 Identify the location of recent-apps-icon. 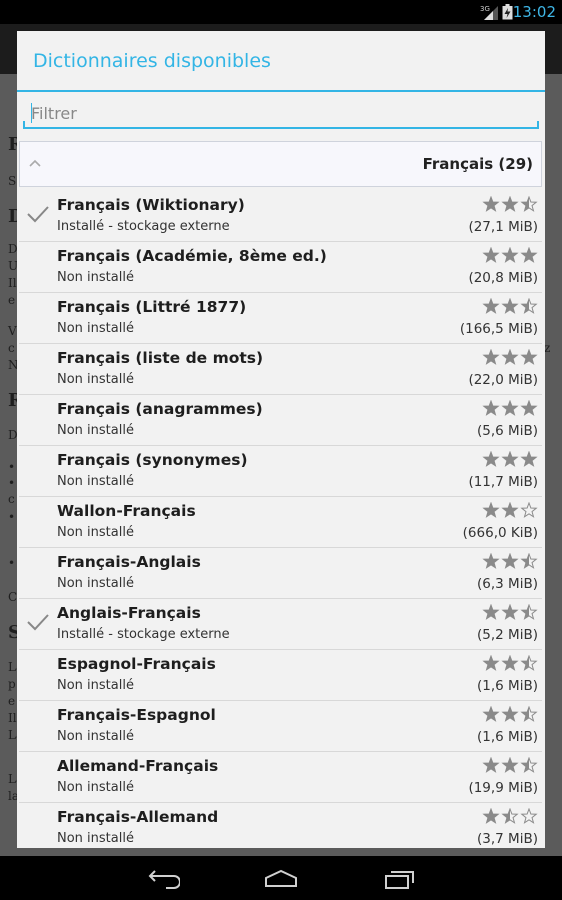
(400, 878).